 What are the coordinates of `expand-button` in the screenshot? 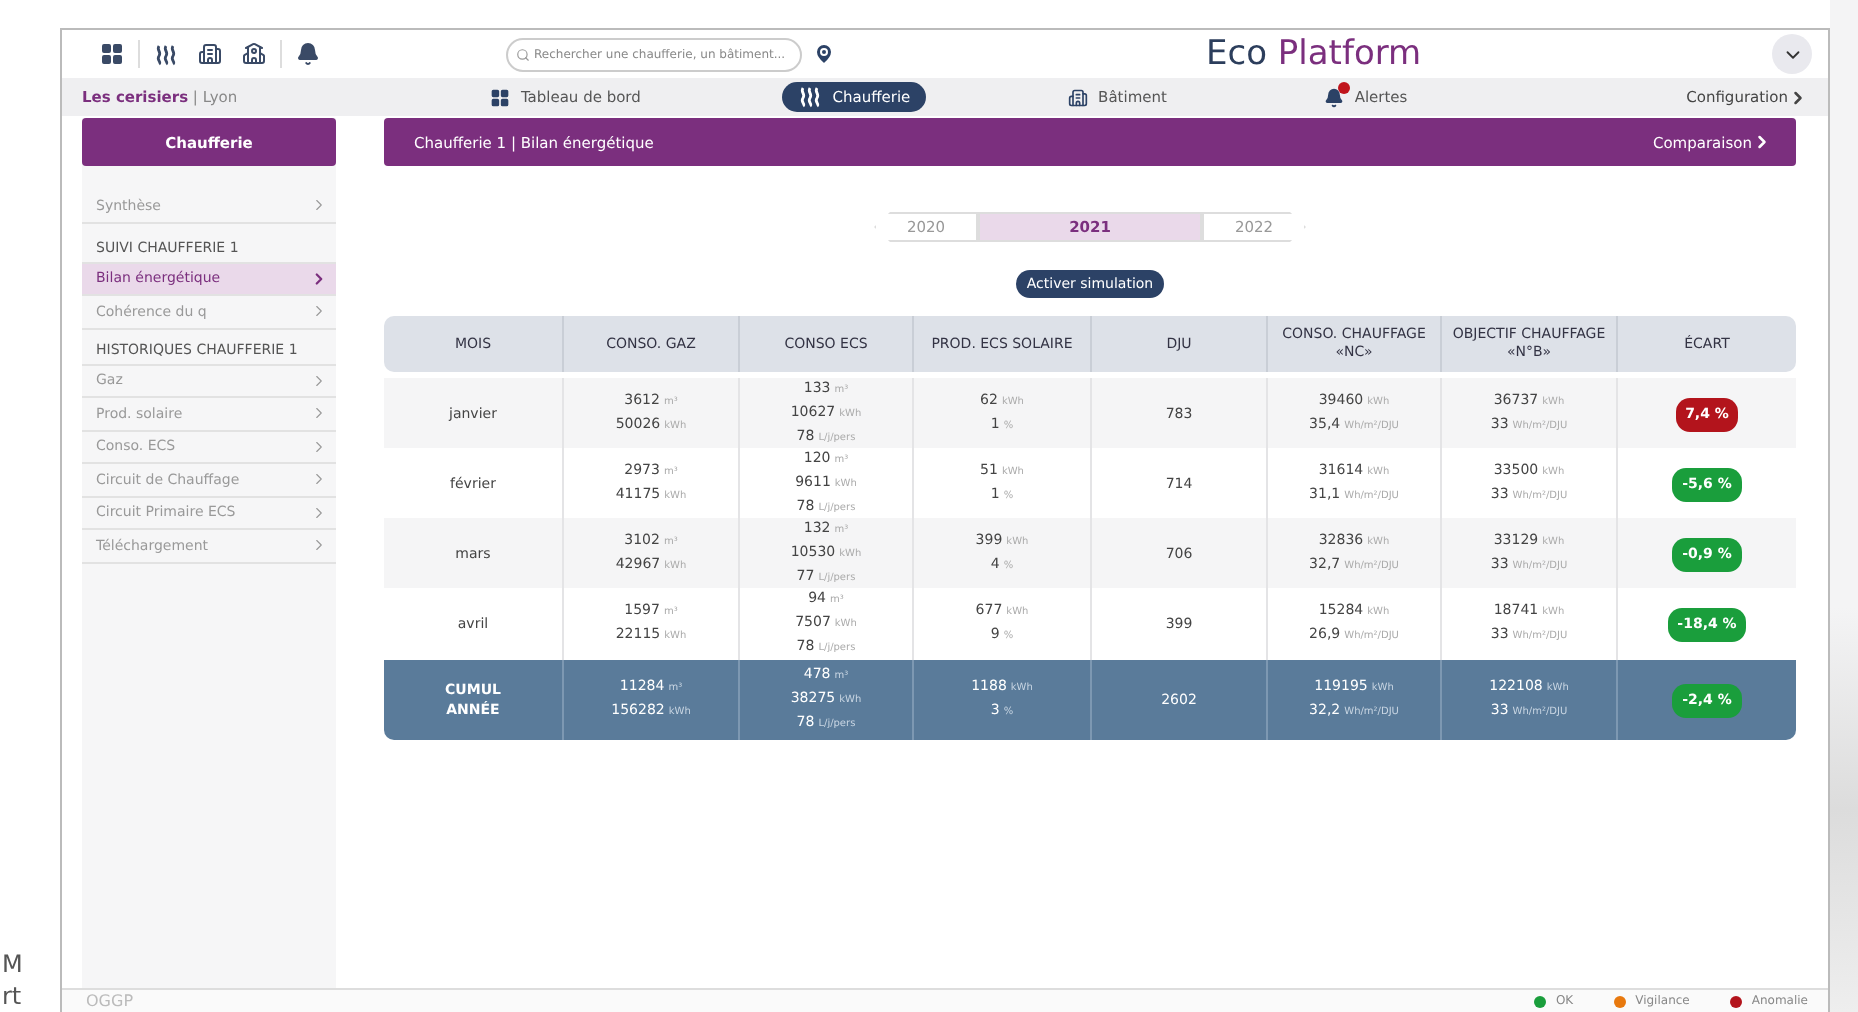 It's located at (1792, 54).